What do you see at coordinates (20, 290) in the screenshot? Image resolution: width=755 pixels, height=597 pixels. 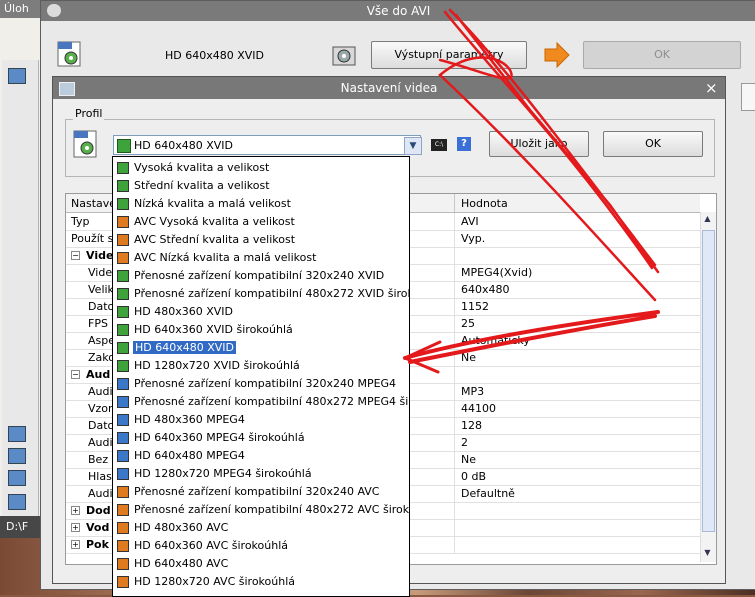 I see `background-left-pane` at bounding box center [20, 290].